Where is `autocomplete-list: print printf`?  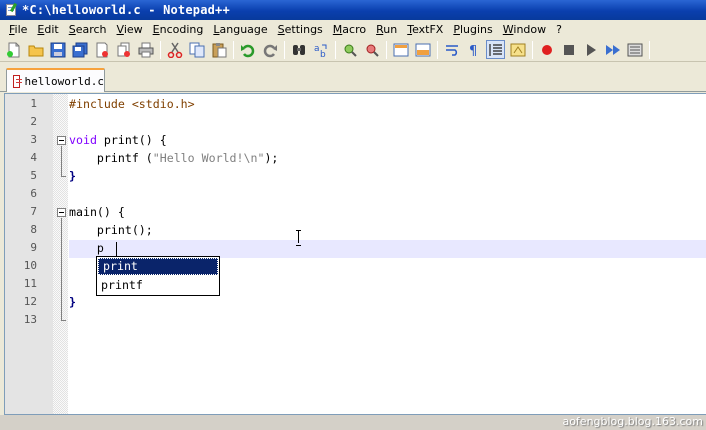
autocomplete-list: print printf is located at coordinates (158, 276).